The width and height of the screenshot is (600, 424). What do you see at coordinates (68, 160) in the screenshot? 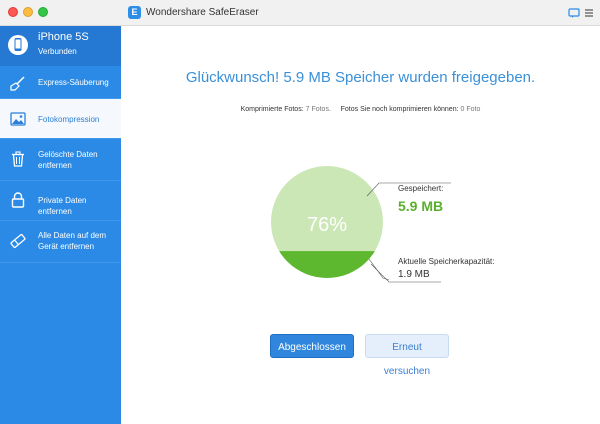
I see `sidebar-item-label: Gelöschte Daten entfernen` at bounding box center [68, 160].